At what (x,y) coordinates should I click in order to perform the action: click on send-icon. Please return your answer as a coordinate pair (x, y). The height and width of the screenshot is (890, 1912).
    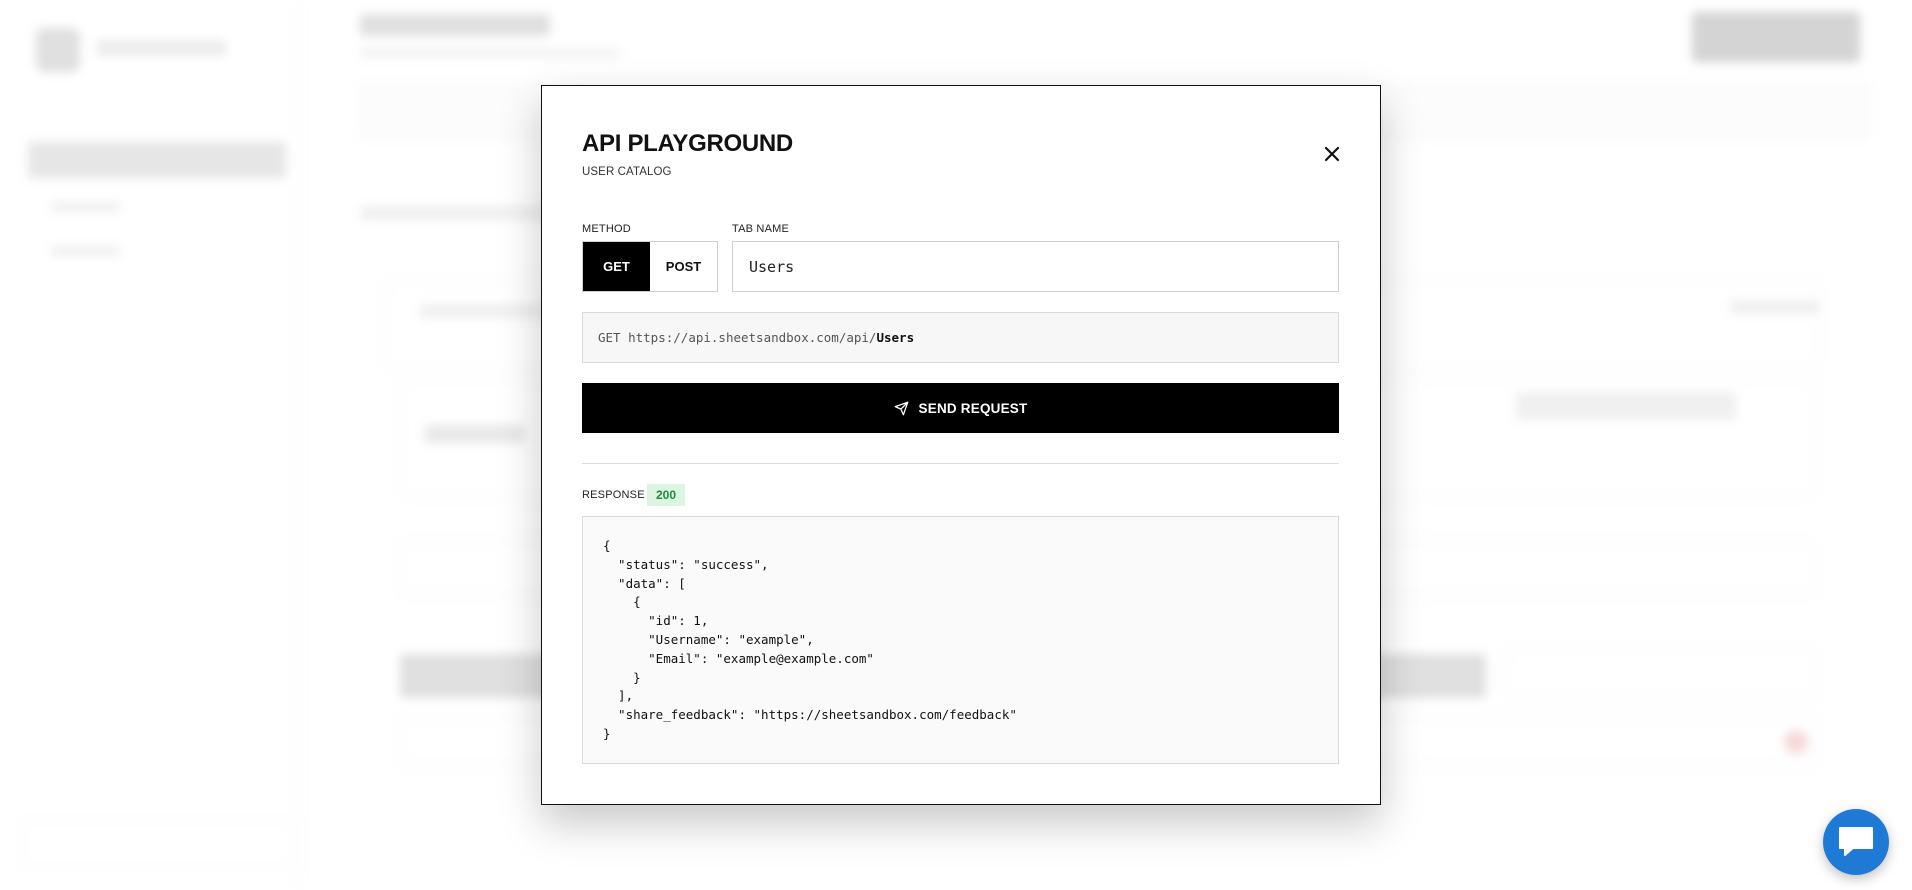
    Looking at the image, I should click on (901, 408).